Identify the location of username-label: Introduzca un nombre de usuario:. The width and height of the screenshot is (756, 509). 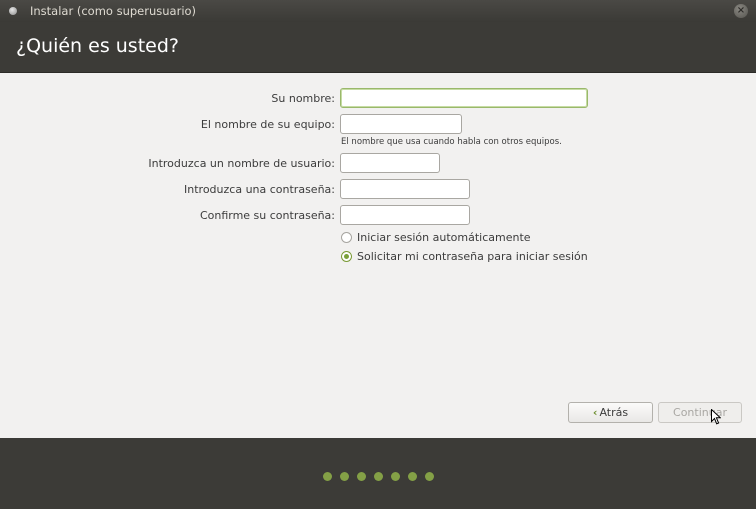
(241, 163).